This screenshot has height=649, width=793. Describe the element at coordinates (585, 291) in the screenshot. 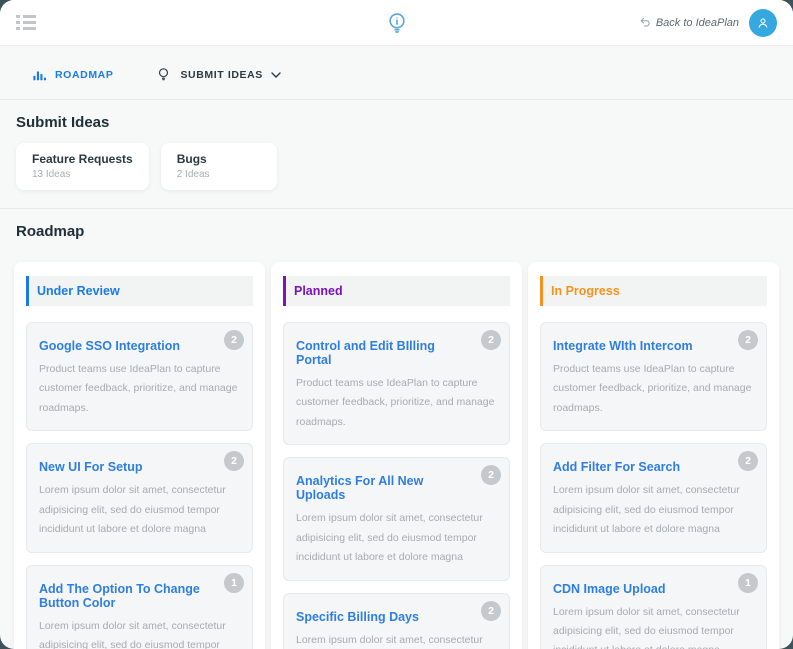

I see `column-title: In Progress` at that location.